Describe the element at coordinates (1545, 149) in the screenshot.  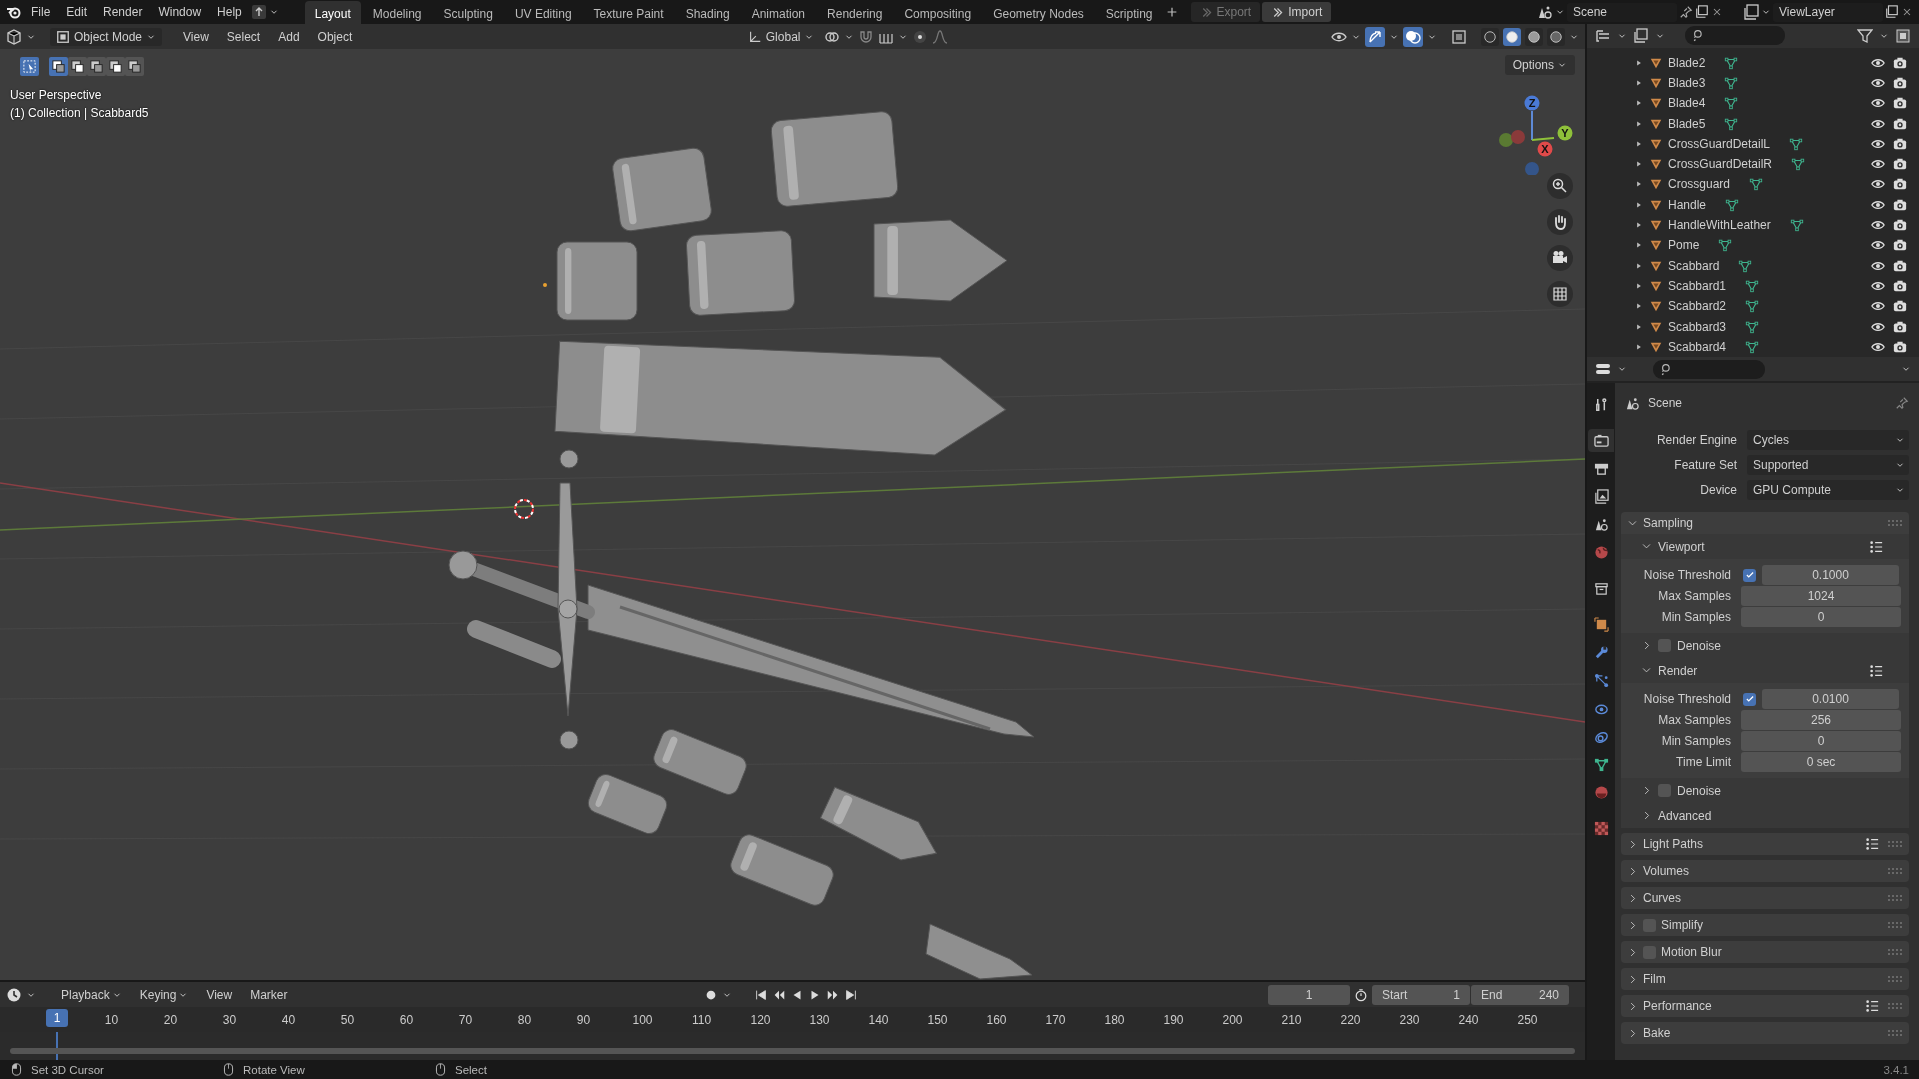
I see `gizmo-axis-handle: X` at that location.